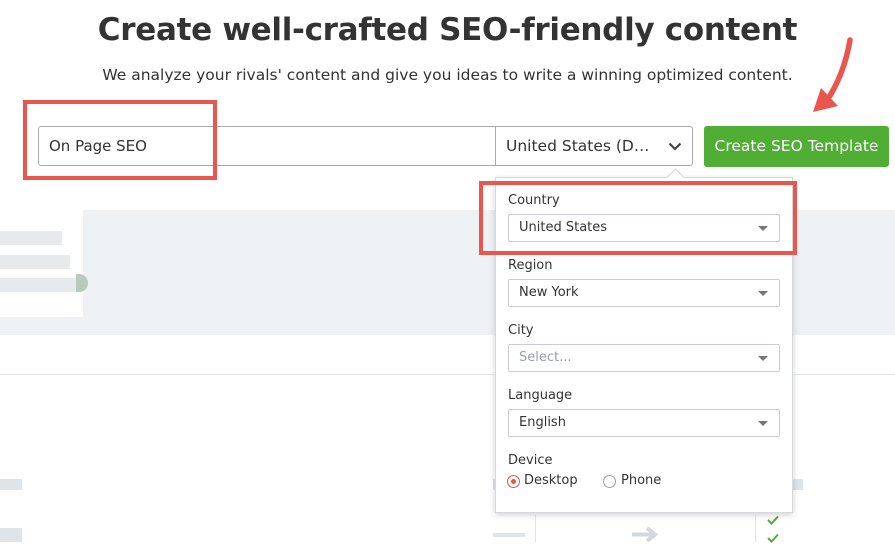 The width and height of the screenshot is (895, 547). Describe the element at coordinates (540, 395) in the screenshot. I see `language-label: Language` at that location.